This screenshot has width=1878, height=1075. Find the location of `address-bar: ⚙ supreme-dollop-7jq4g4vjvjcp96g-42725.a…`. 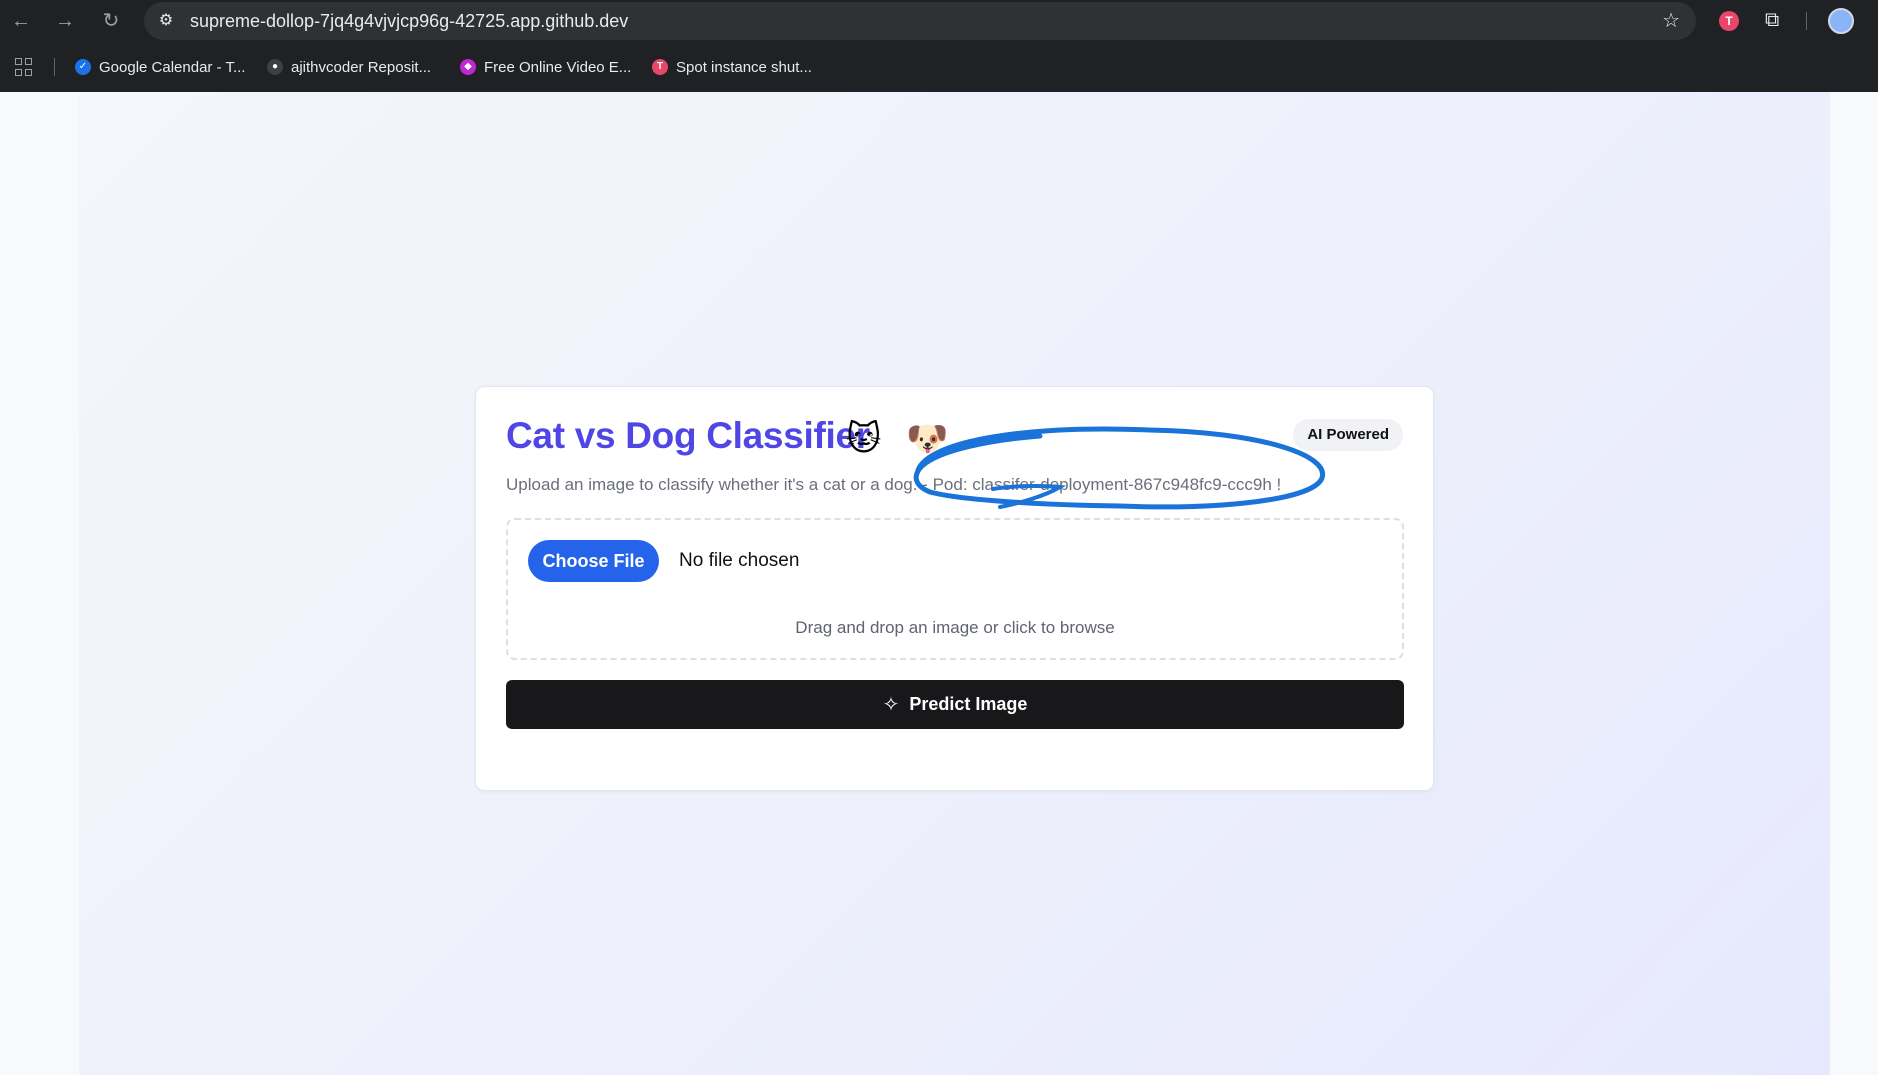

address-bar: ⚙ supreme-dollop-7jq4g4vjvjcp96g-42725.a… is located at coordinates (920, 21).